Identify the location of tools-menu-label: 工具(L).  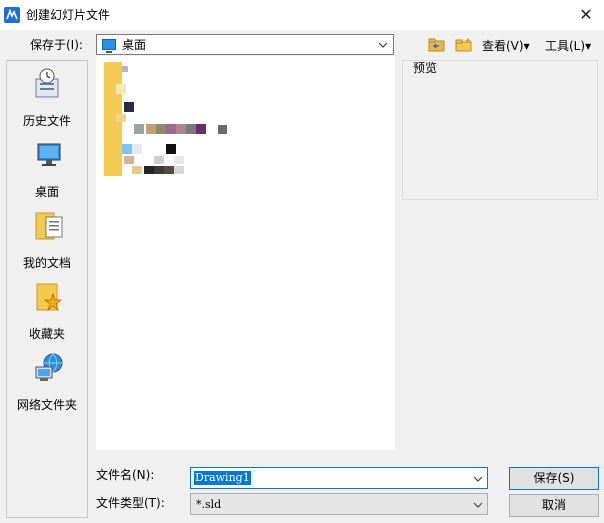
(565, 46).